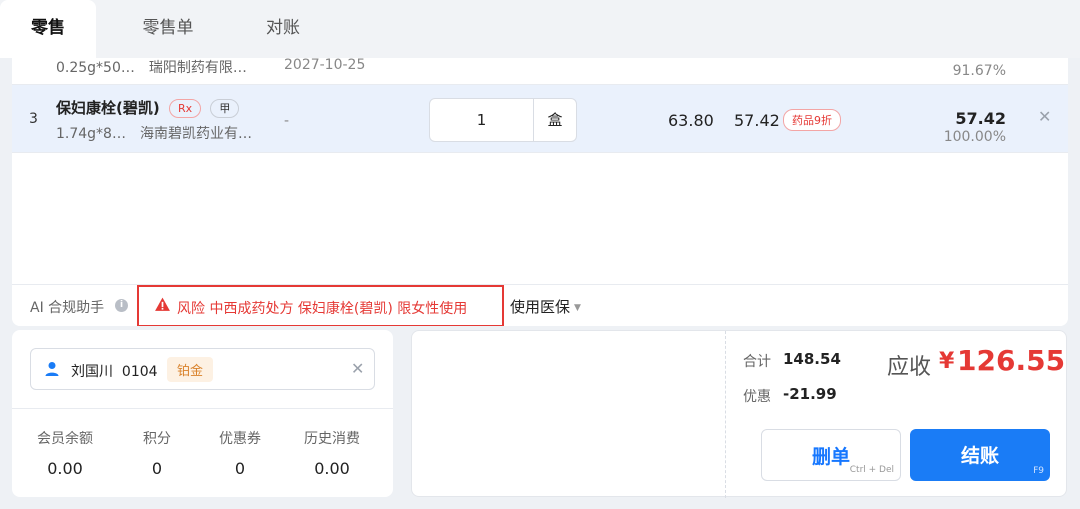  What do you see at coordinates (33, 119) in the screenshot?
I see `row-index: 3` at bounding box center [33, 119].